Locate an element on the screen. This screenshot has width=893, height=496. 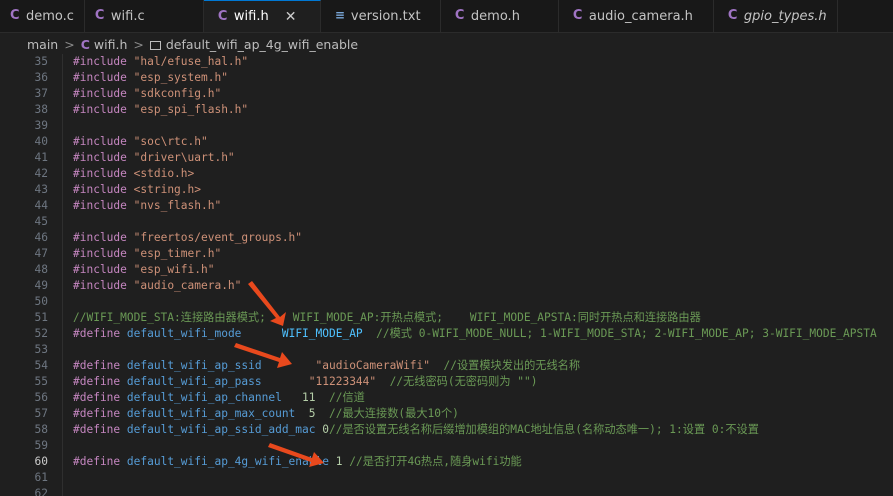
code-line: 43 #include <string.h> is located at coordinates (446, 190).